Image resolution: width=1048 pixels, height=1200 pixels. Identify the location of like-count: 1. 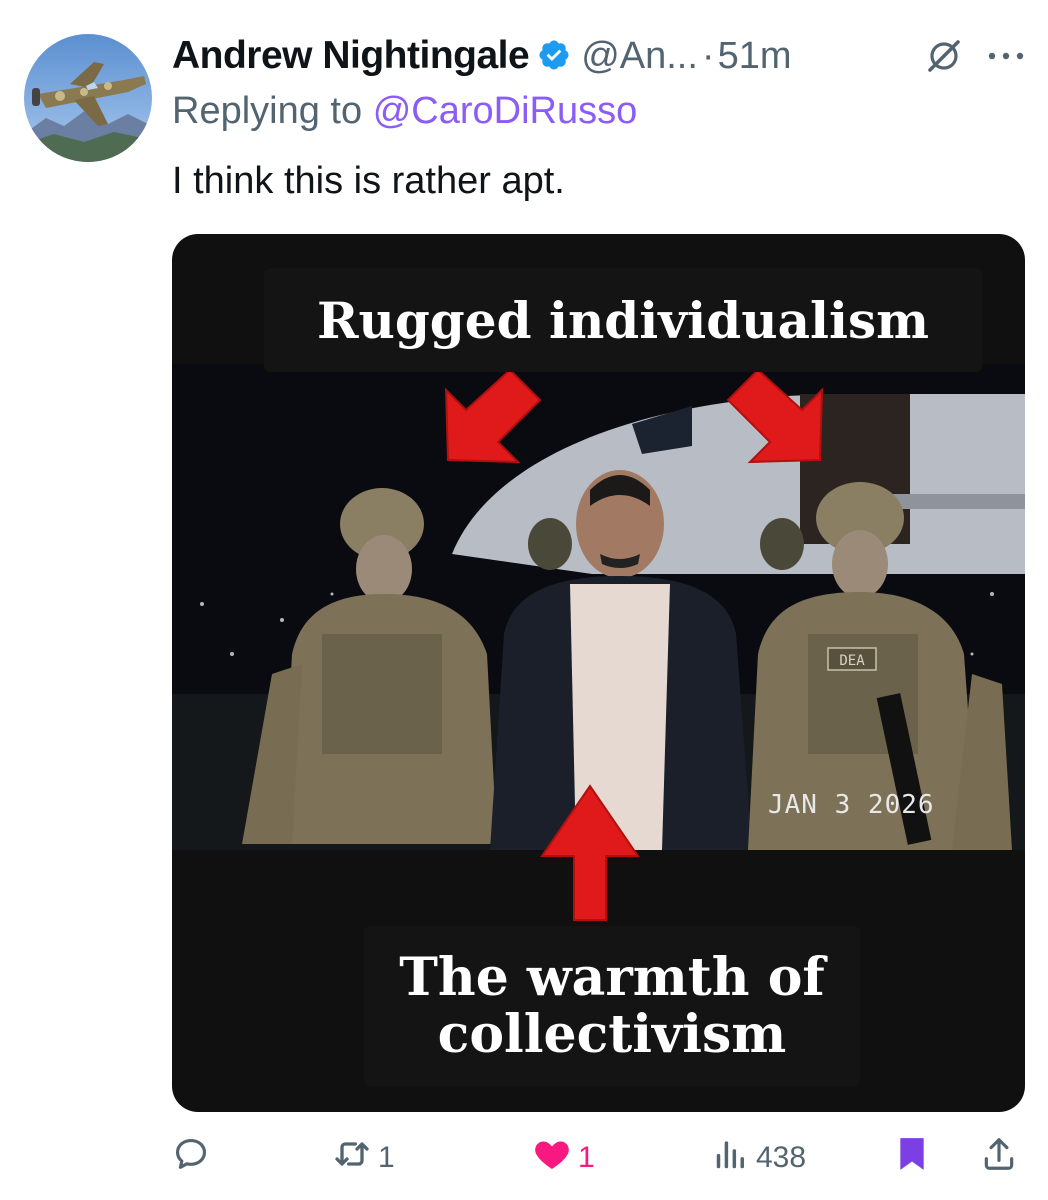
(586, 1157).